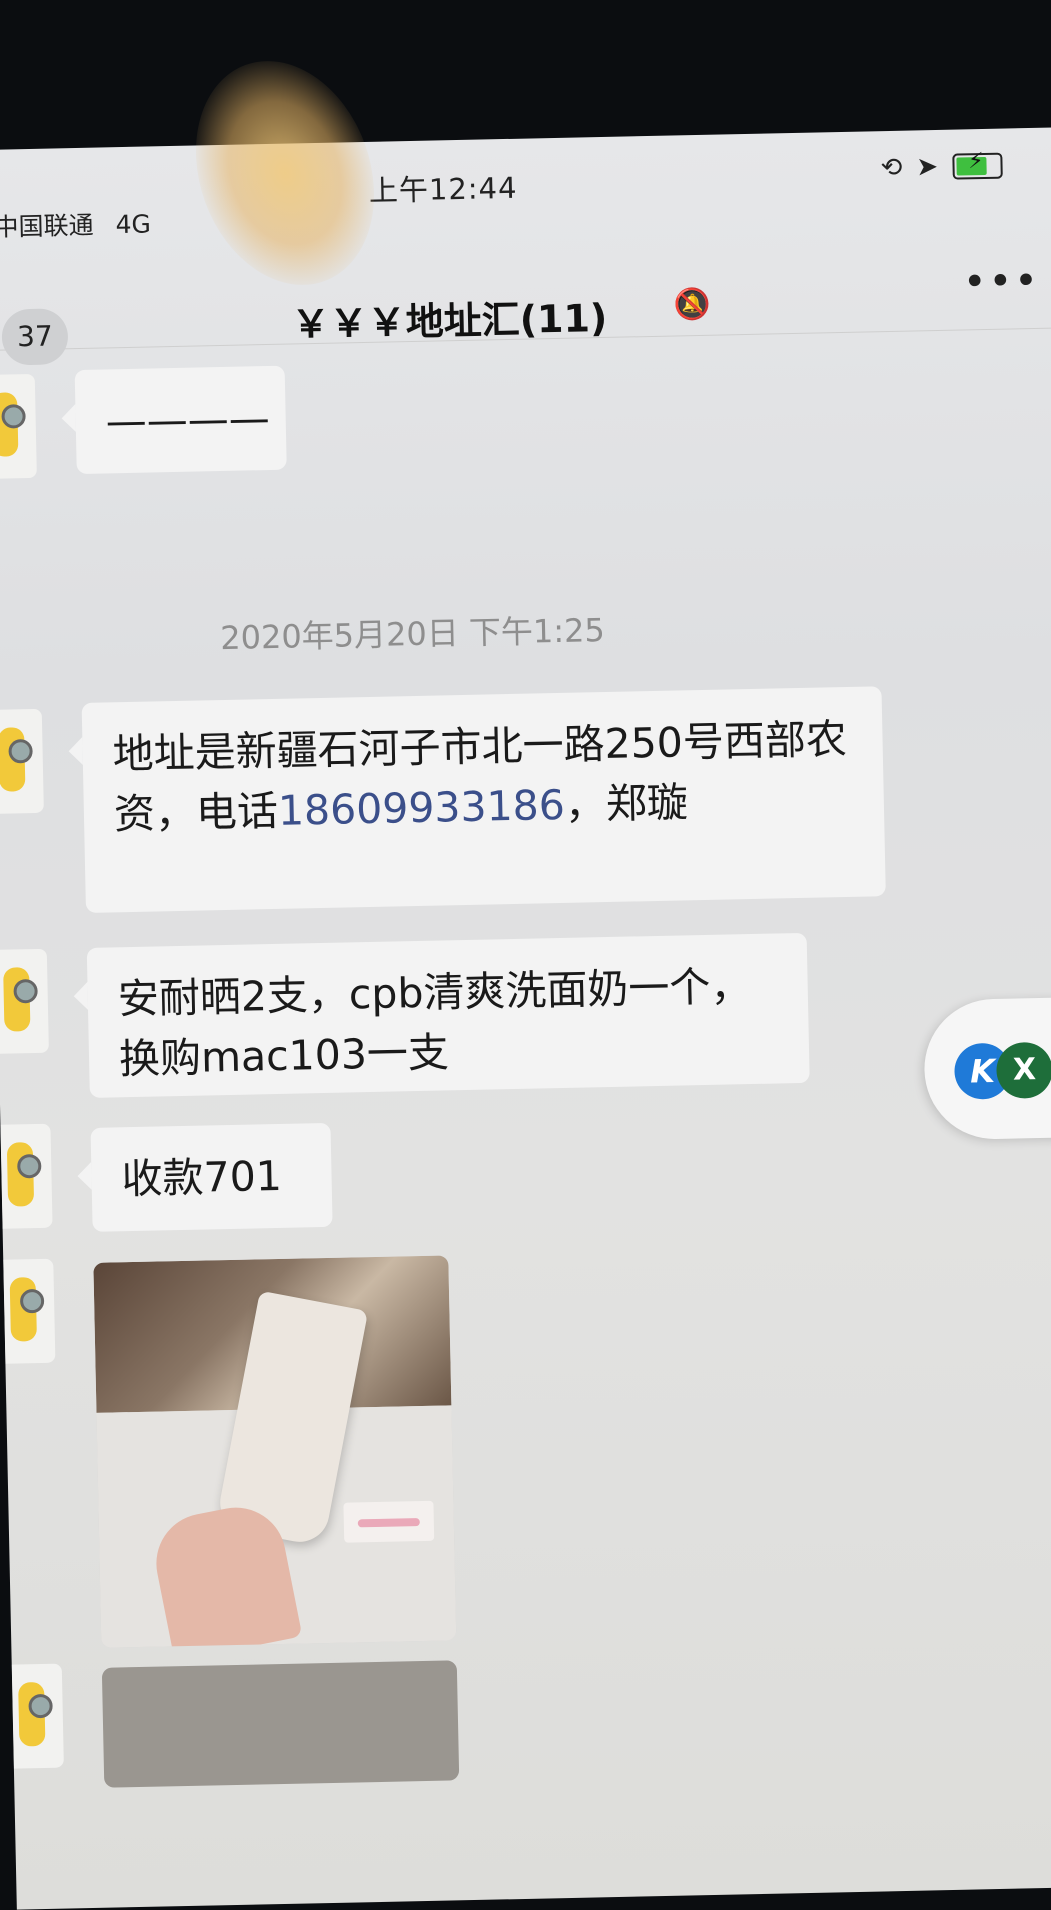 Image resolution: width=1051 pixels, height=1910 pixels. Describe the element at coordinates (421, 808) in the screenshot. I see `phone-link: 18609933186` at that location.